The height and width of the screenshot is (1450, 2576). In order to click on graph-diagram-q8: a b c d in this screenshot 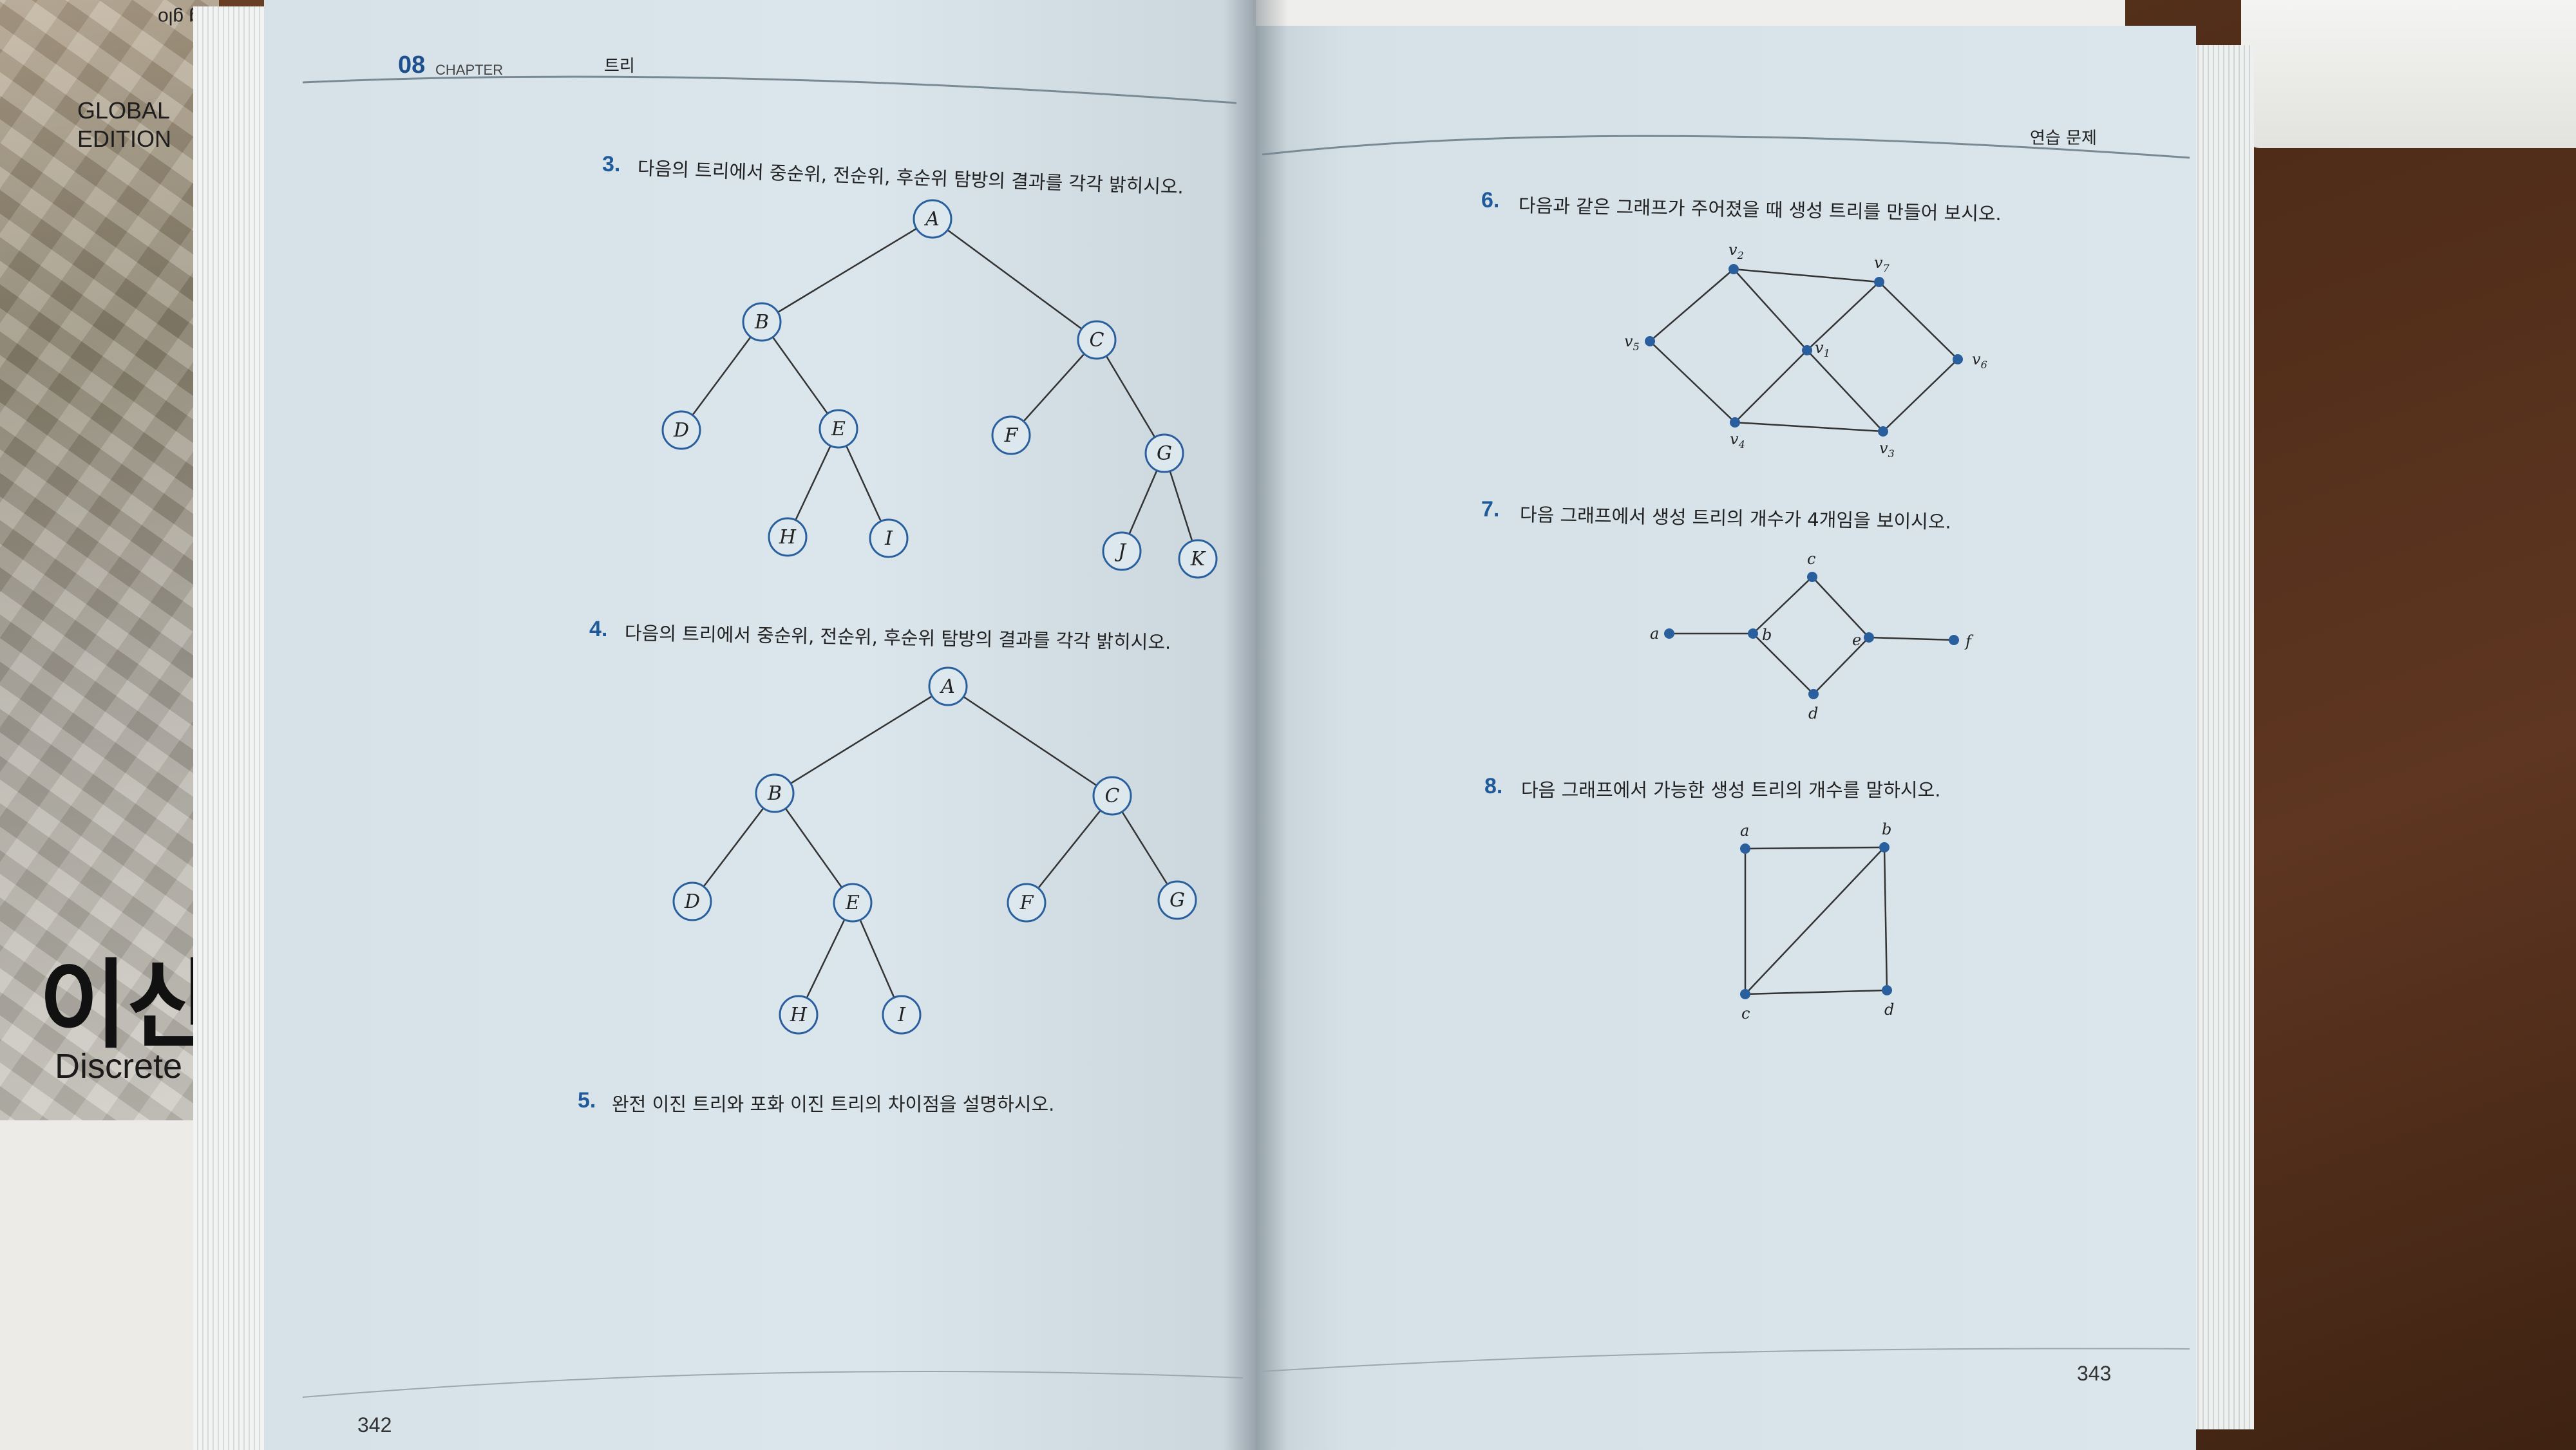, I will do `click(1817, 921)`.